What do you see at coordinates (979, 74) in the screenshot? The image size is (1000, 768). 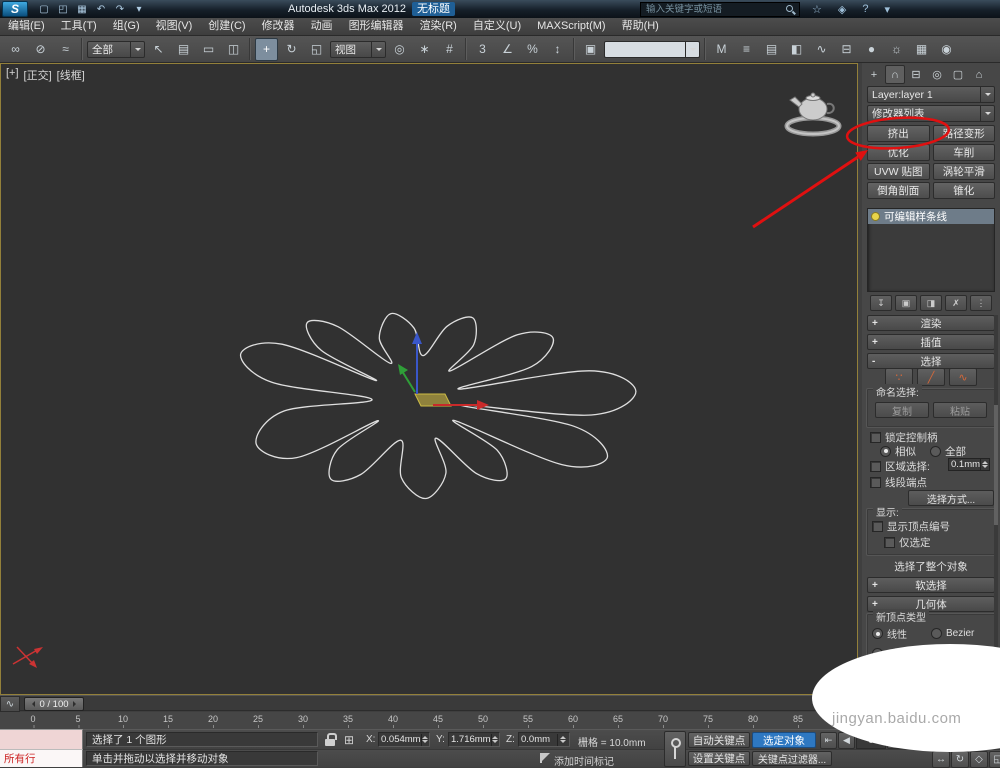 I see `tab-utilities-icon: ⌂` at bounding box center [979, 74].